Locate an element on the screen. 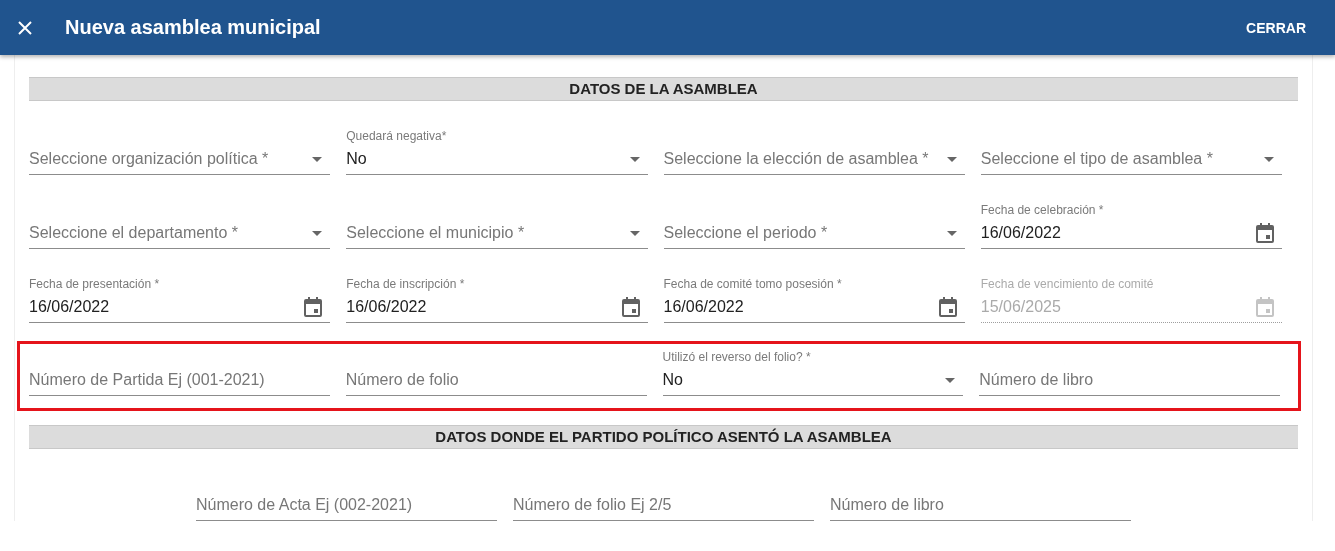 The image size is (1335, 551). field-label: Fecha de inscripción * is located at coordinates (405, 284).